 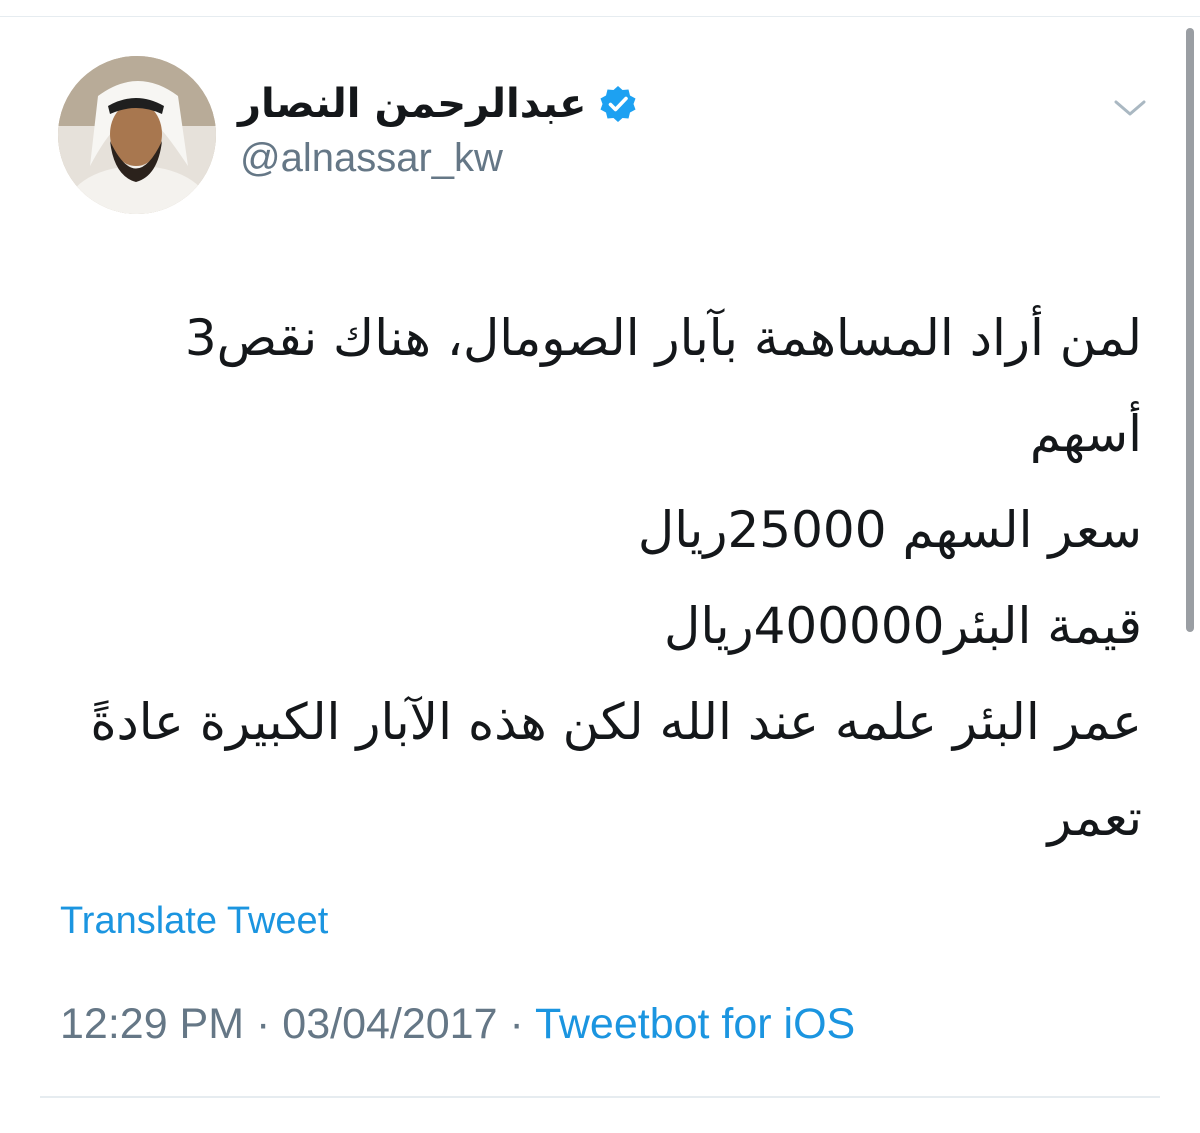 I want to click on tweet-source-link: Tweetbot for iOS, so click(x=695, y=1024).